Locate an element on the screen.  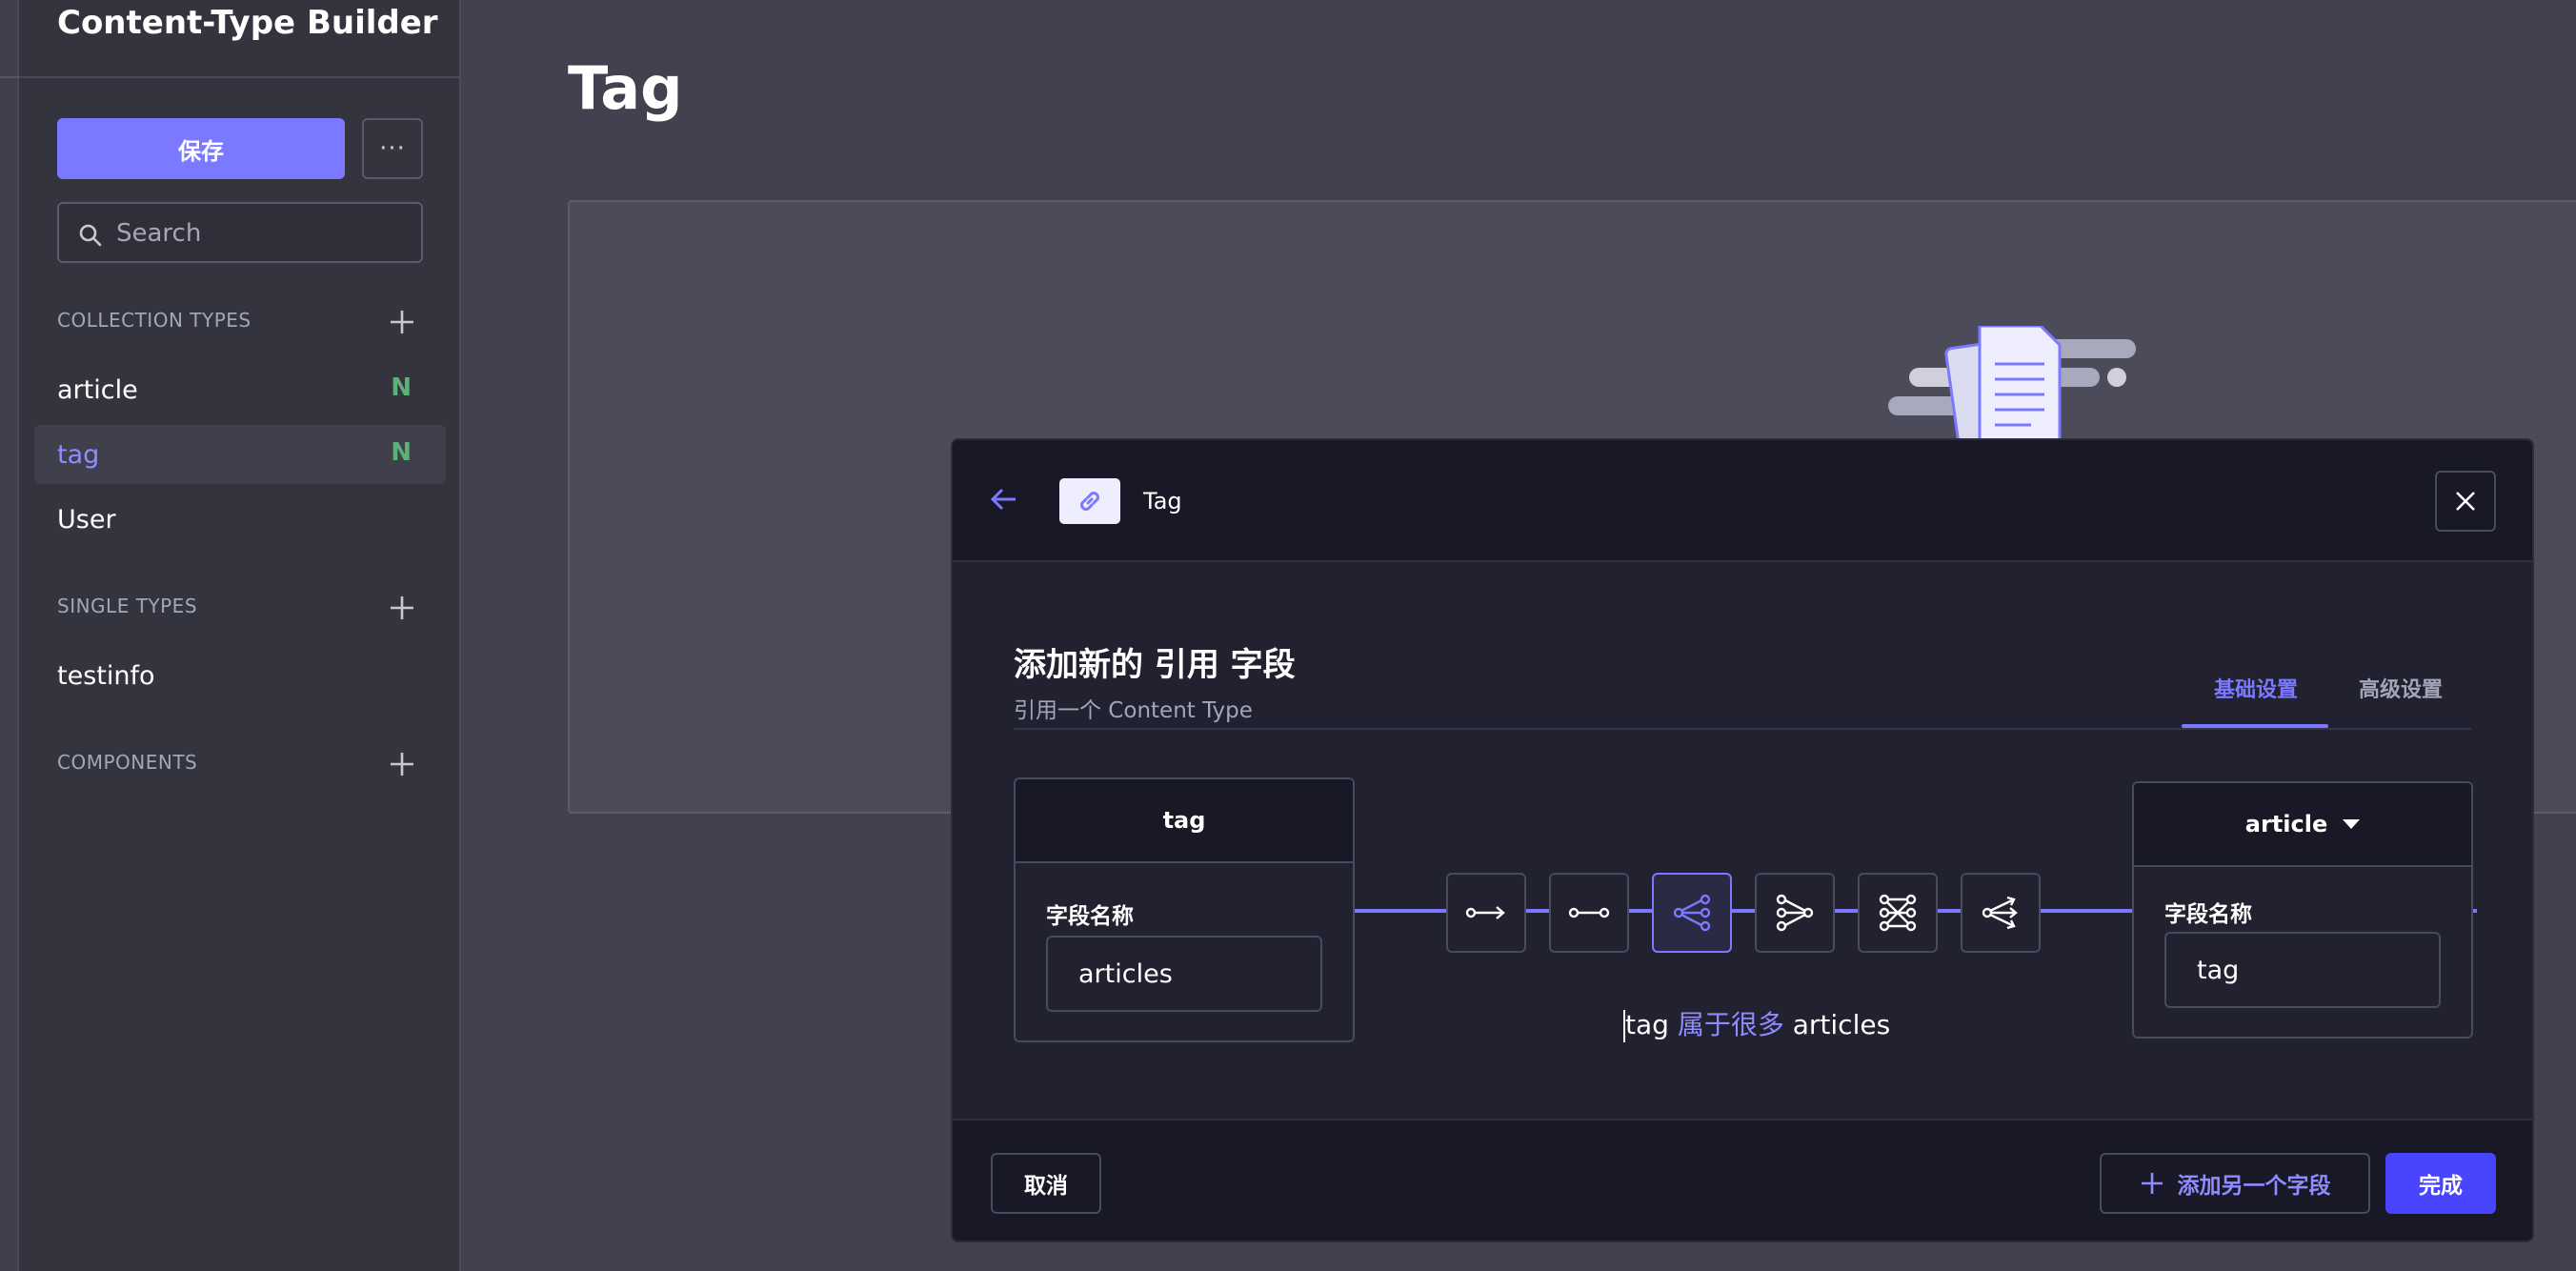
sidebar-item-label: article is located at coordinates (98, 389).